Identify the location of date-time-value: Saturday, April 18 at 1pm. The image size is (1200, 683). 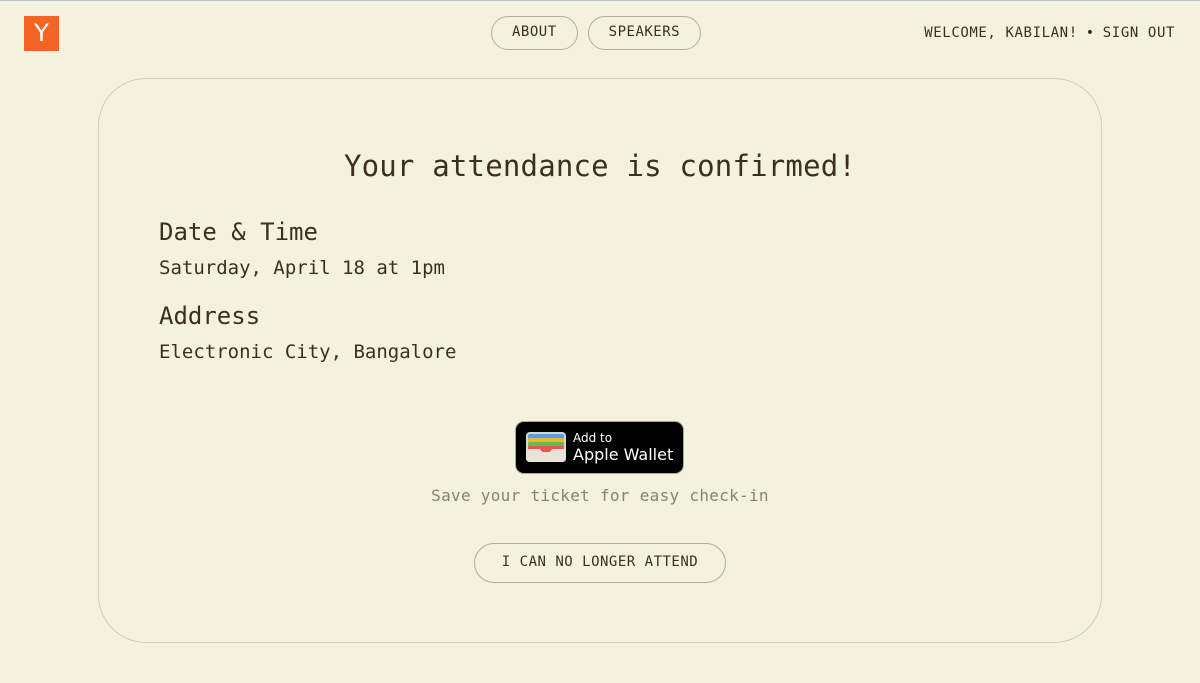
(302, 268).